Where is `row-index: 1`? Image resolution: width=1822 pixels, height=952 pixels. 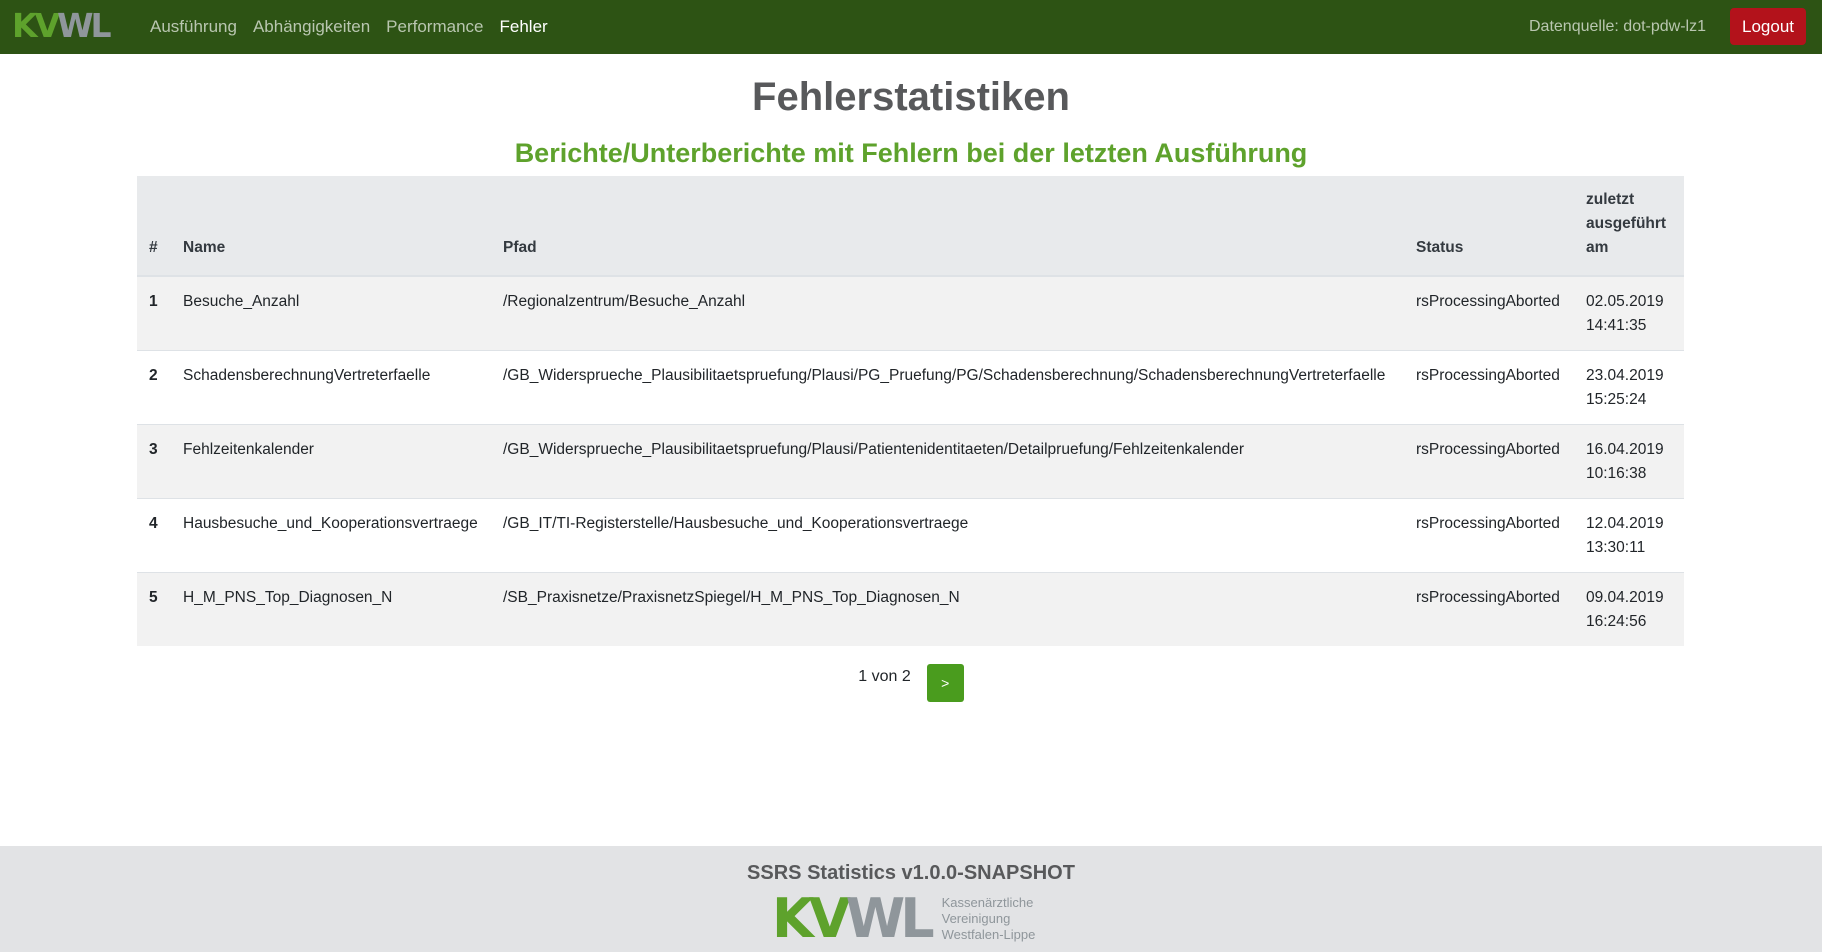
row-index: 1 is located at coordinates (154, 313).